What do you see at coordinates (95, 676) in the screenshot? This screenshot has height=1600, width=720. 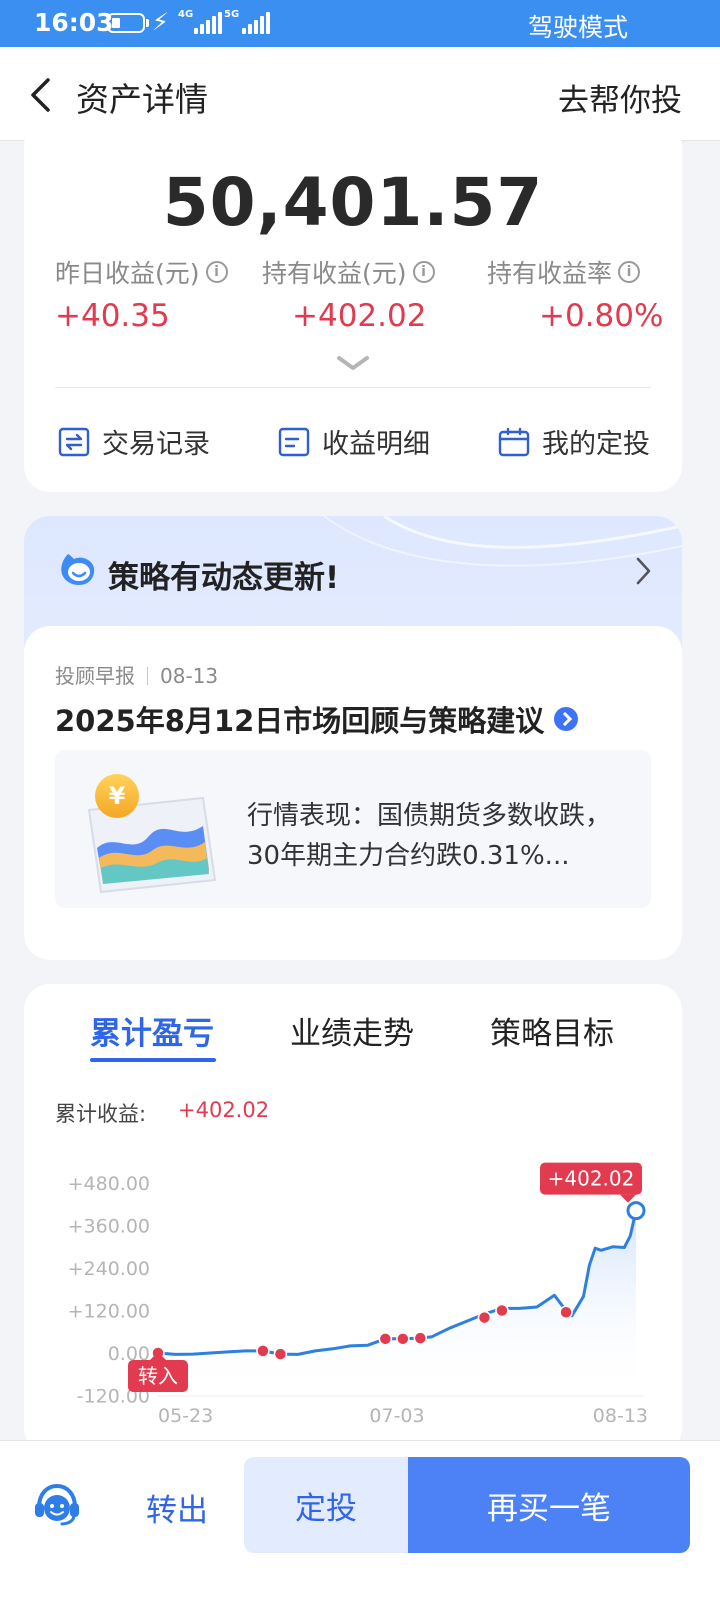 I see `report-source: 投顾早报` at bounding box center [95, 676].